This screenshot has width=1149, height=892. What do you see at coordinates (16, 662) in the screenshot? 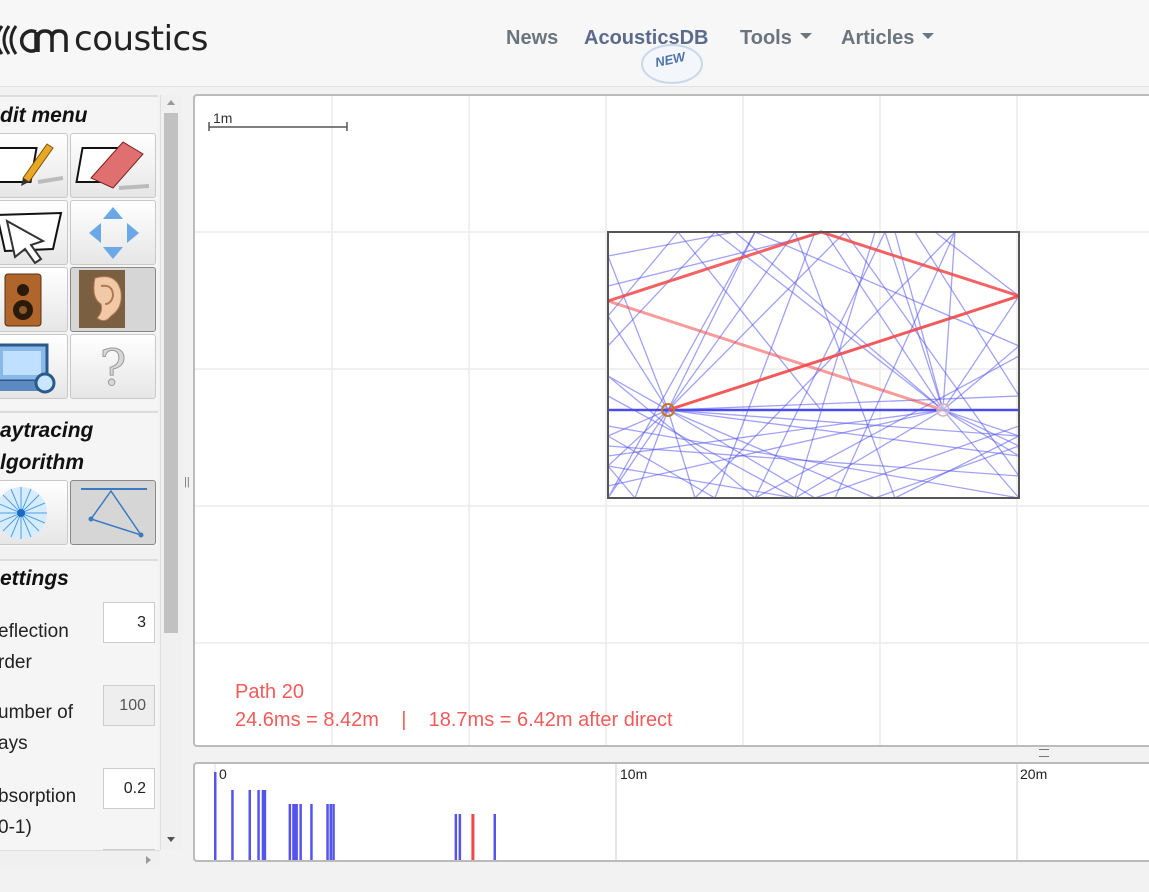
I see `reflection-order-label-line2: rder` at bounding box center [16, 662].